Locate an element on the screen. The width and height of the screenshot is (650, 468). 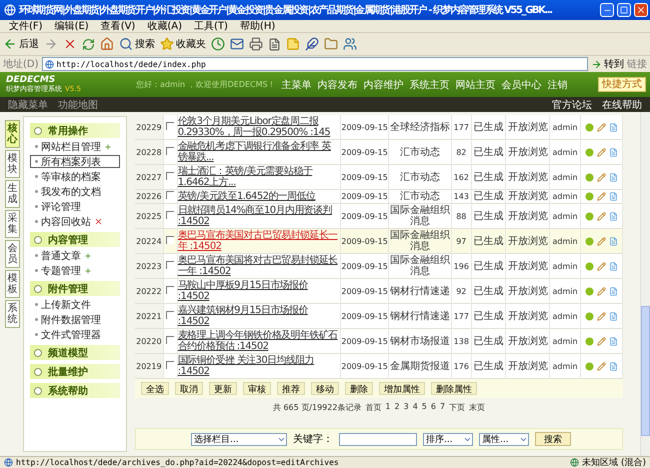
menu-item: 收藏(A) is located at coordinates (164, 26).